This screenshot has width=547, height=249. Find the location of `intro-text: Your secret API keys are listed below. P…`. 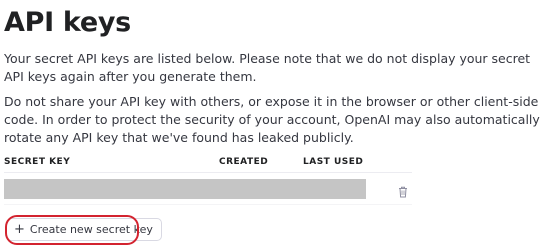

intro-text: Your secret API keys are listed below. P… is located at coordinates (267, 67).